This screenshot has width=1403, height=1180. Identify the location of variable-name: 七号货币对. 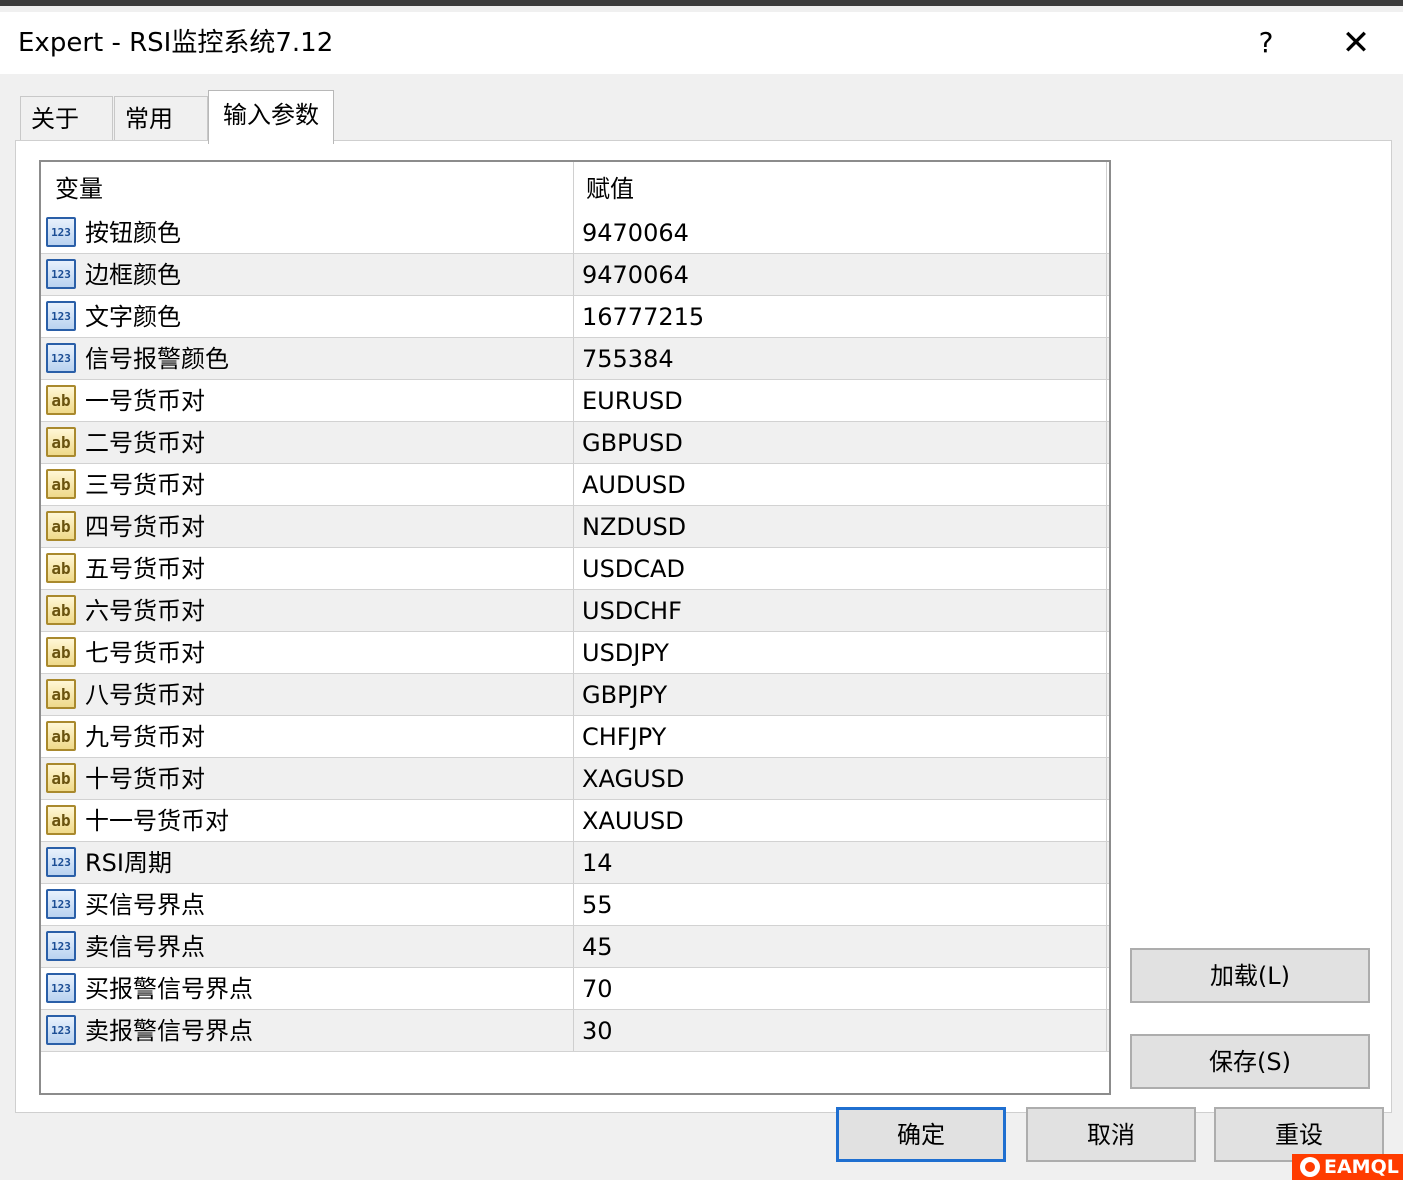
(145, 653).